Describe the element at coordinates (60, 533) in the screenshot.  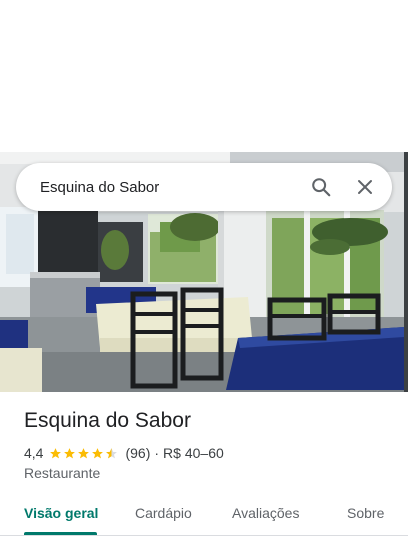
I see `active-tab-indicator` at that location.